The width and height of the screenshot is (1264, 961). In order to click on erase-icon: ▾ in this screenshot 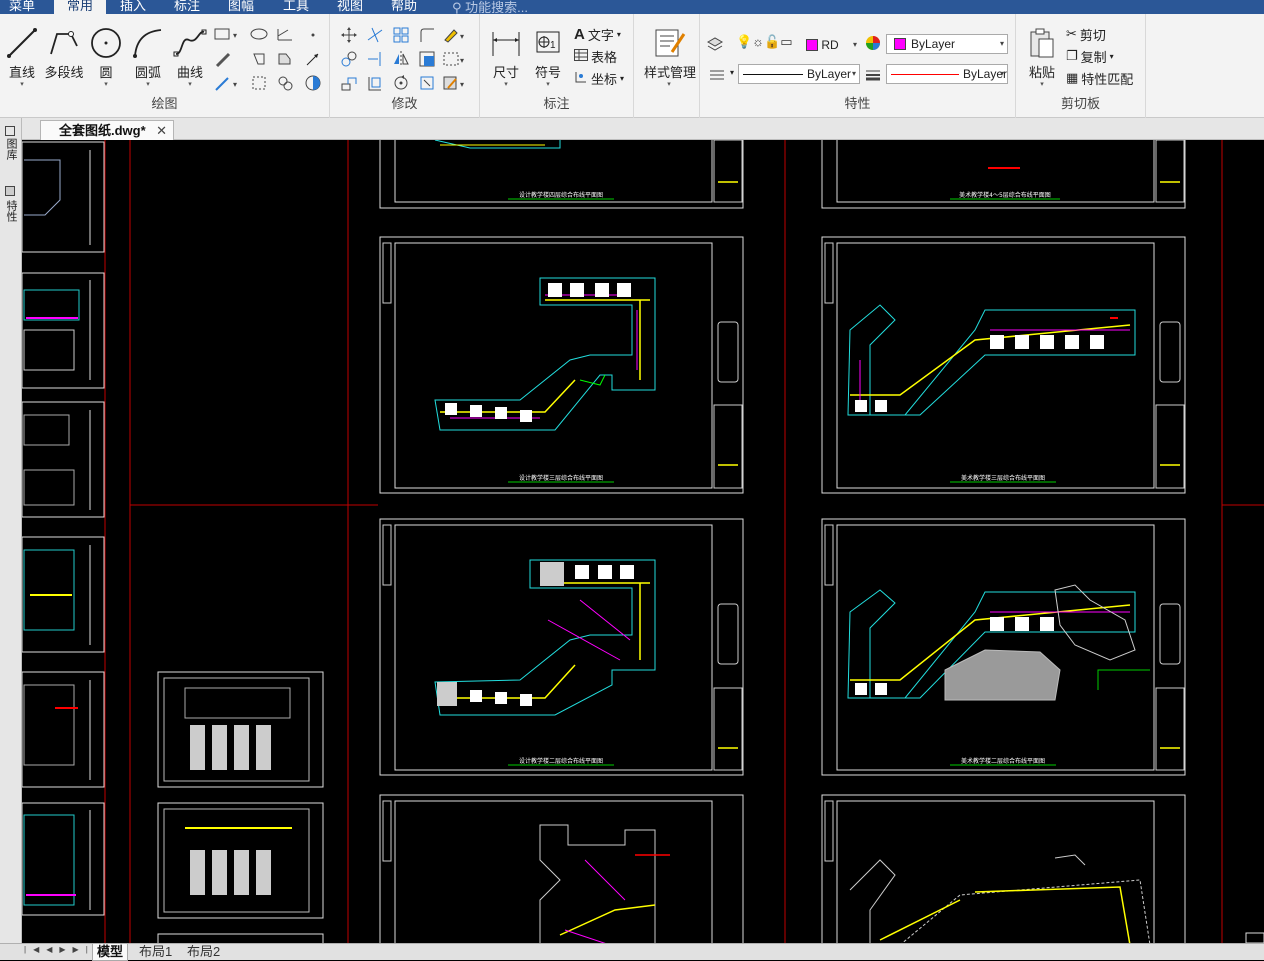, I will do `click(453, 35)`.